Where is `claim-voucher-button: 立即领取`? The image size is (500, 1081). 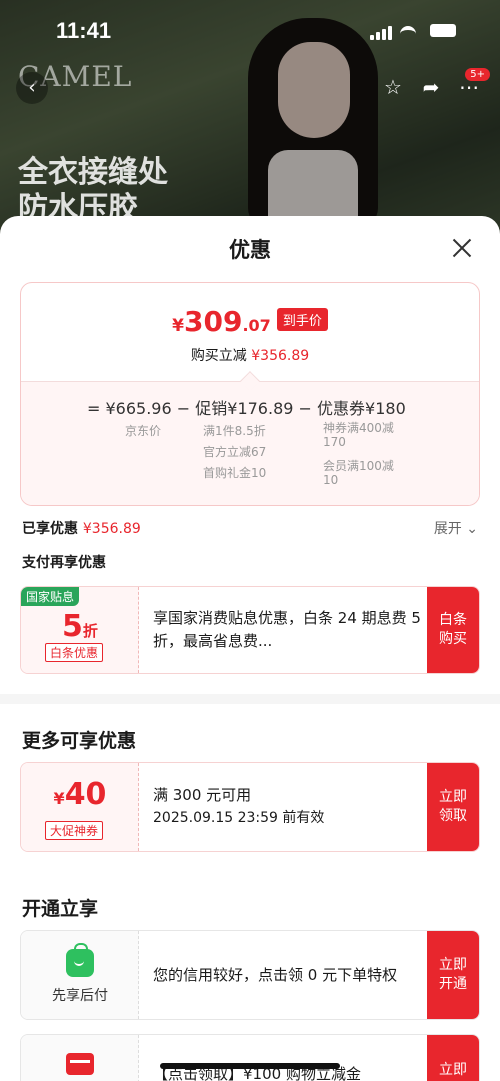
claim-voucher-button: 立即领取 is located at coordinates (453, 807).